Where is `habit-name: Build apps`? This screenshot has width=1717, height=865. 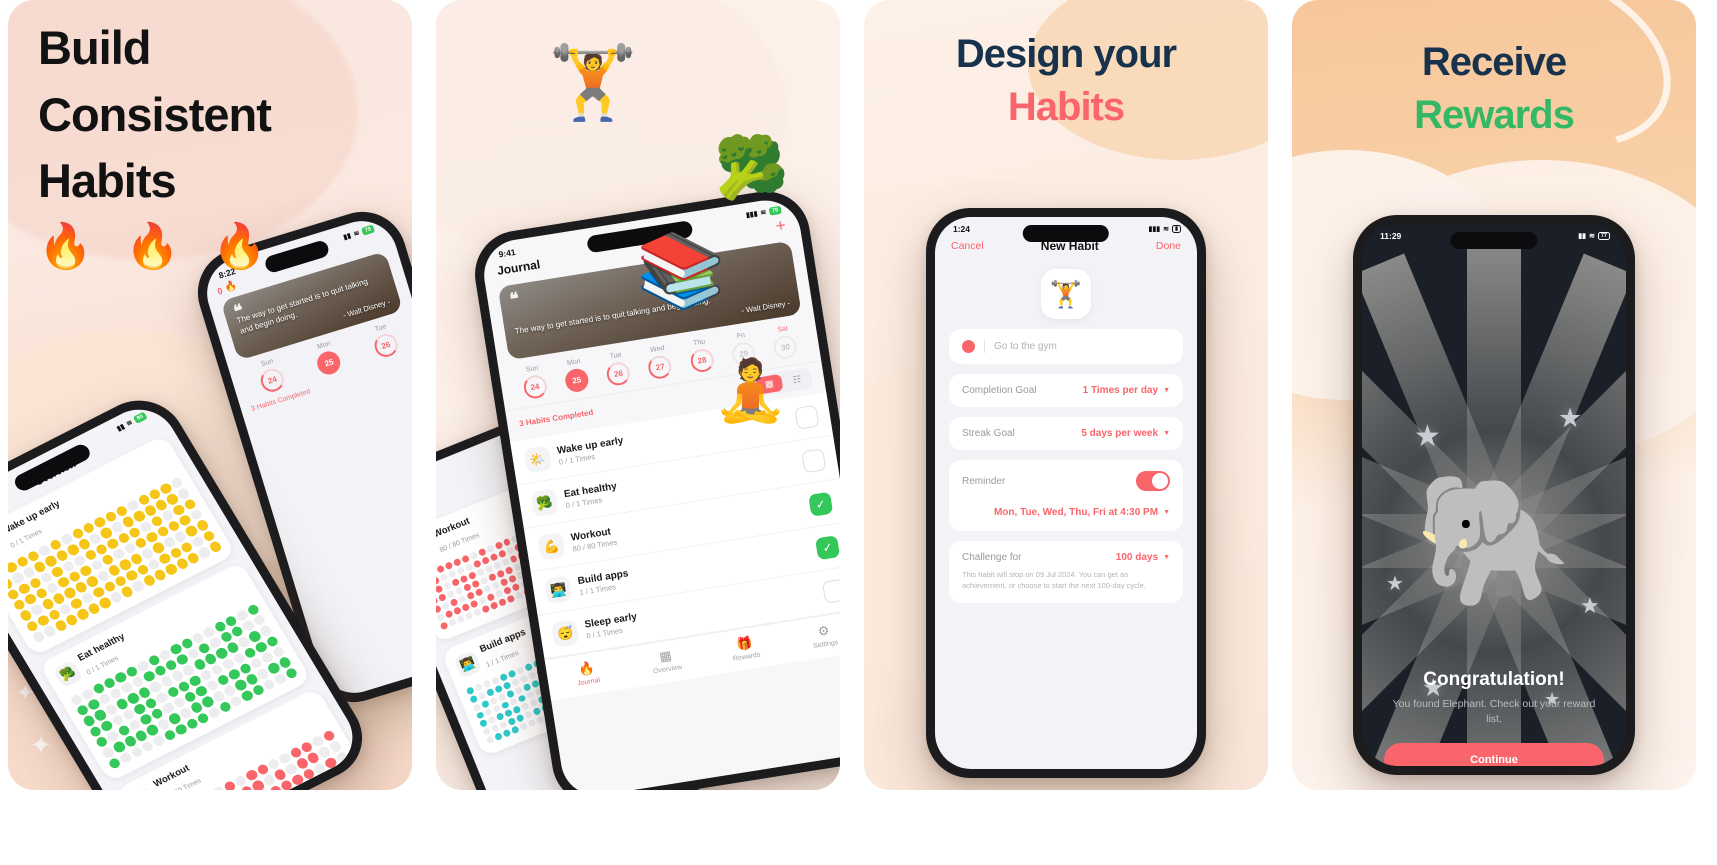 habit-name: Build apps is located at coordinates (503, 640).